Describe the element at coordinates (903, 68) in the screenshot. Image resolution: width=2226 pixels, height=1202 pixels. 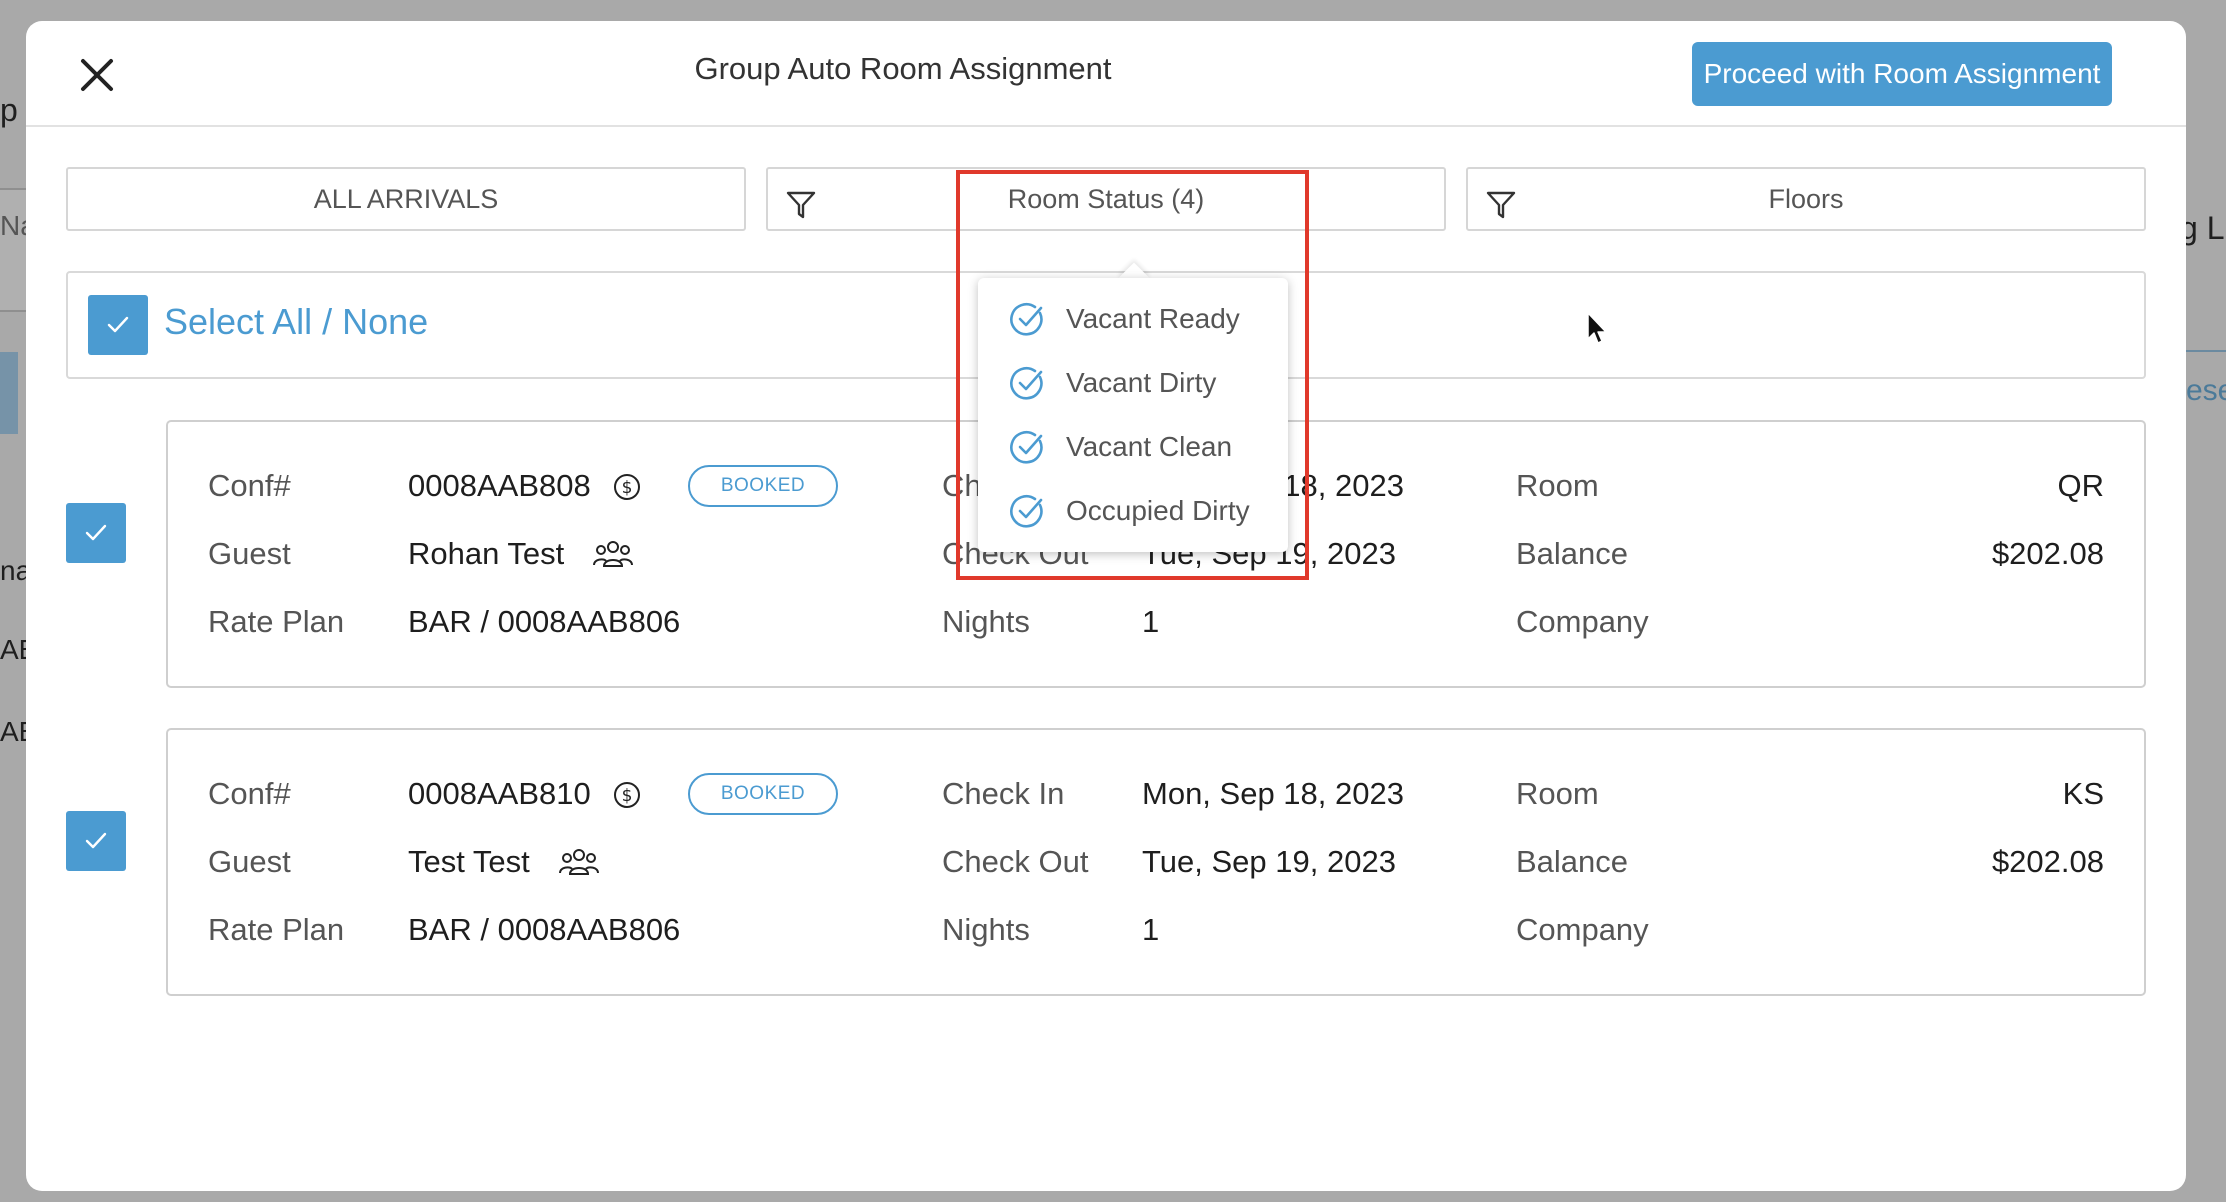
I see `modal-title: Group Auto Room Assignment` at that location.